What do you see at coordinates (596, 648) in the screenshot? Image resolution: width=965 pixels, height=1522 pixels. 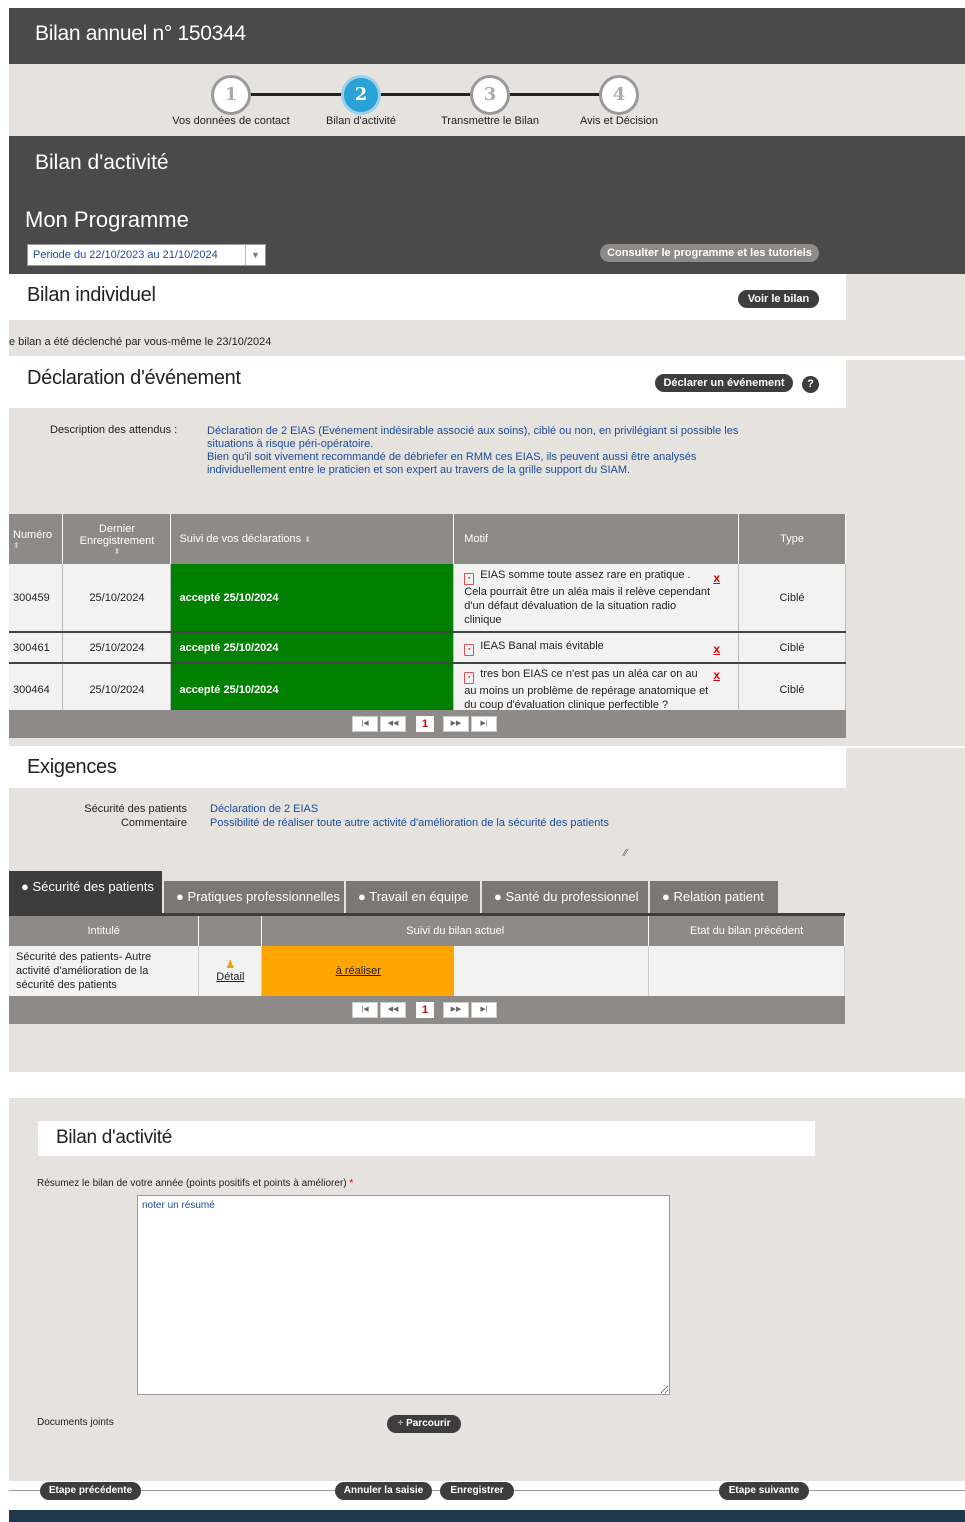 I see `cell-motif: ▪ IEAS Banal mais évitable x` at bounding box center [596, 648].